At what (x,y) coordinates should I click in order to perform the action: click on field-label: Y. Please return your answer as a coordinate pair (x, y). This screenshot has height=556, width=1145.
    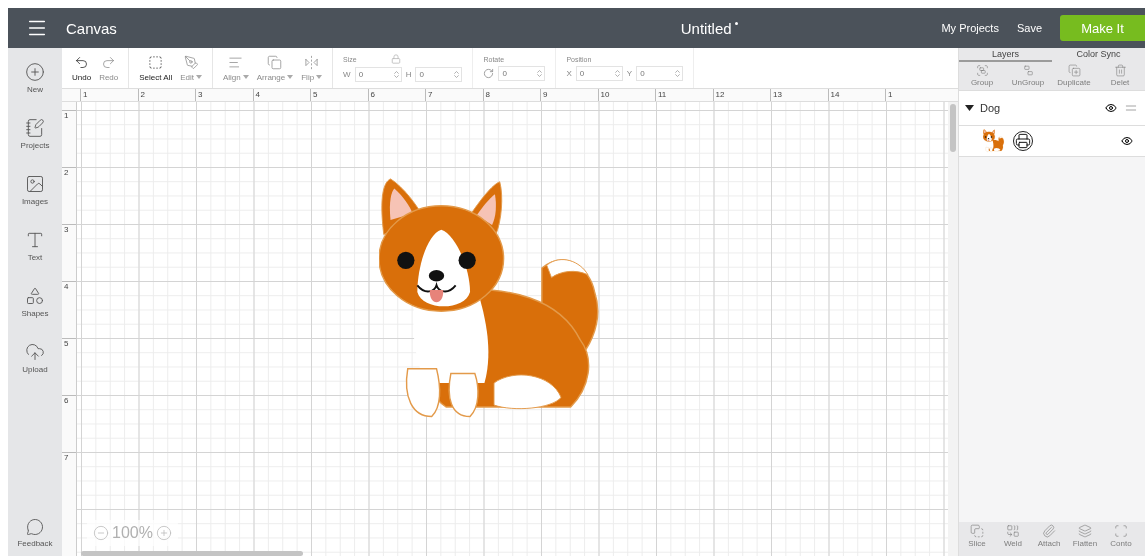
    Looking at the image, I should click on (629, 73).